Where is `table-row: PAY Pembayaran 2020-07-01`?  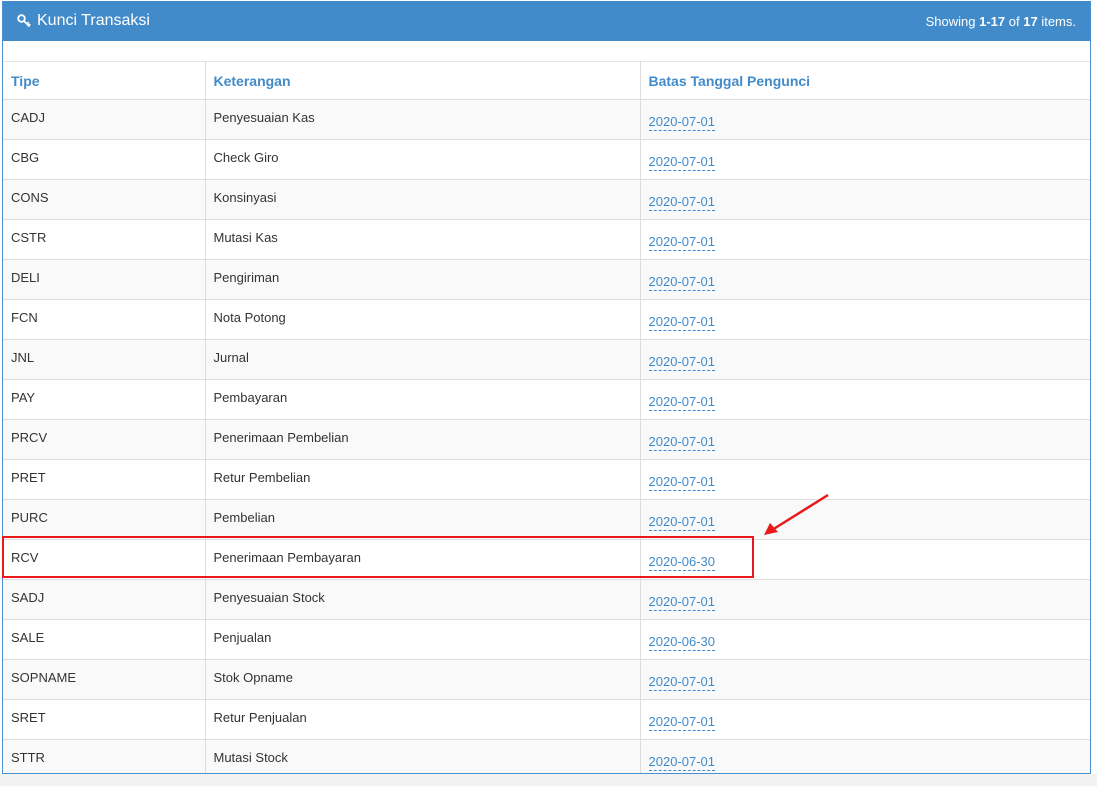
table-row: PAY Pembayaran 2020-07-01 is located at coordinates (546, 399).